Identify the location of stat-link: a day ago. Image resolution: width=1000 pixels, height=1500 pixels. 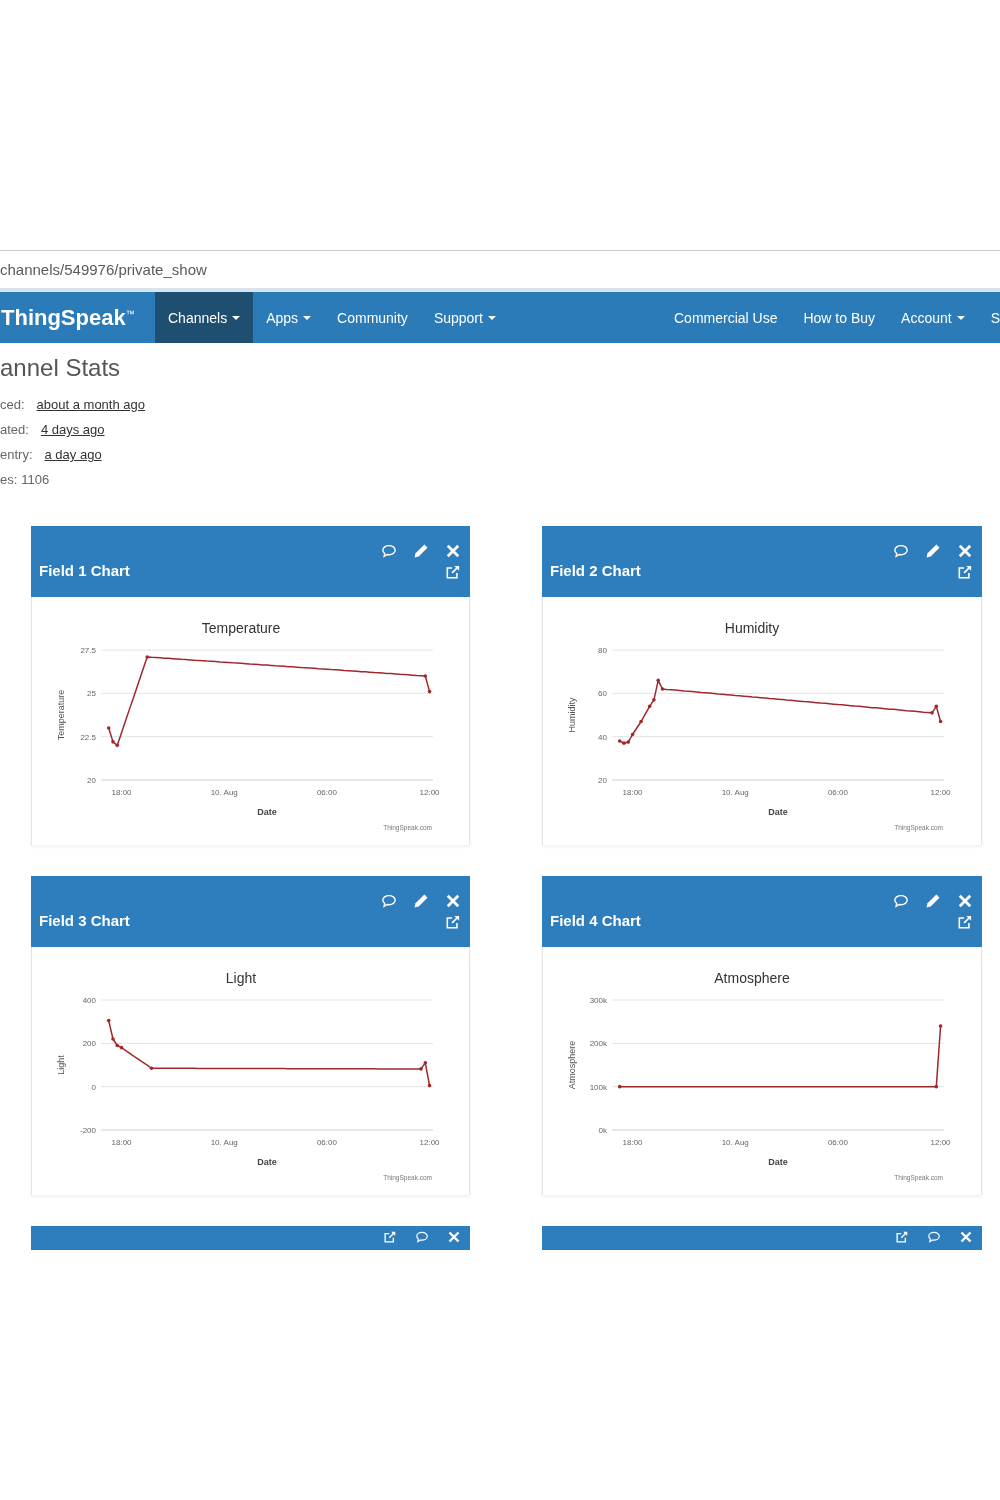
(73, 454).